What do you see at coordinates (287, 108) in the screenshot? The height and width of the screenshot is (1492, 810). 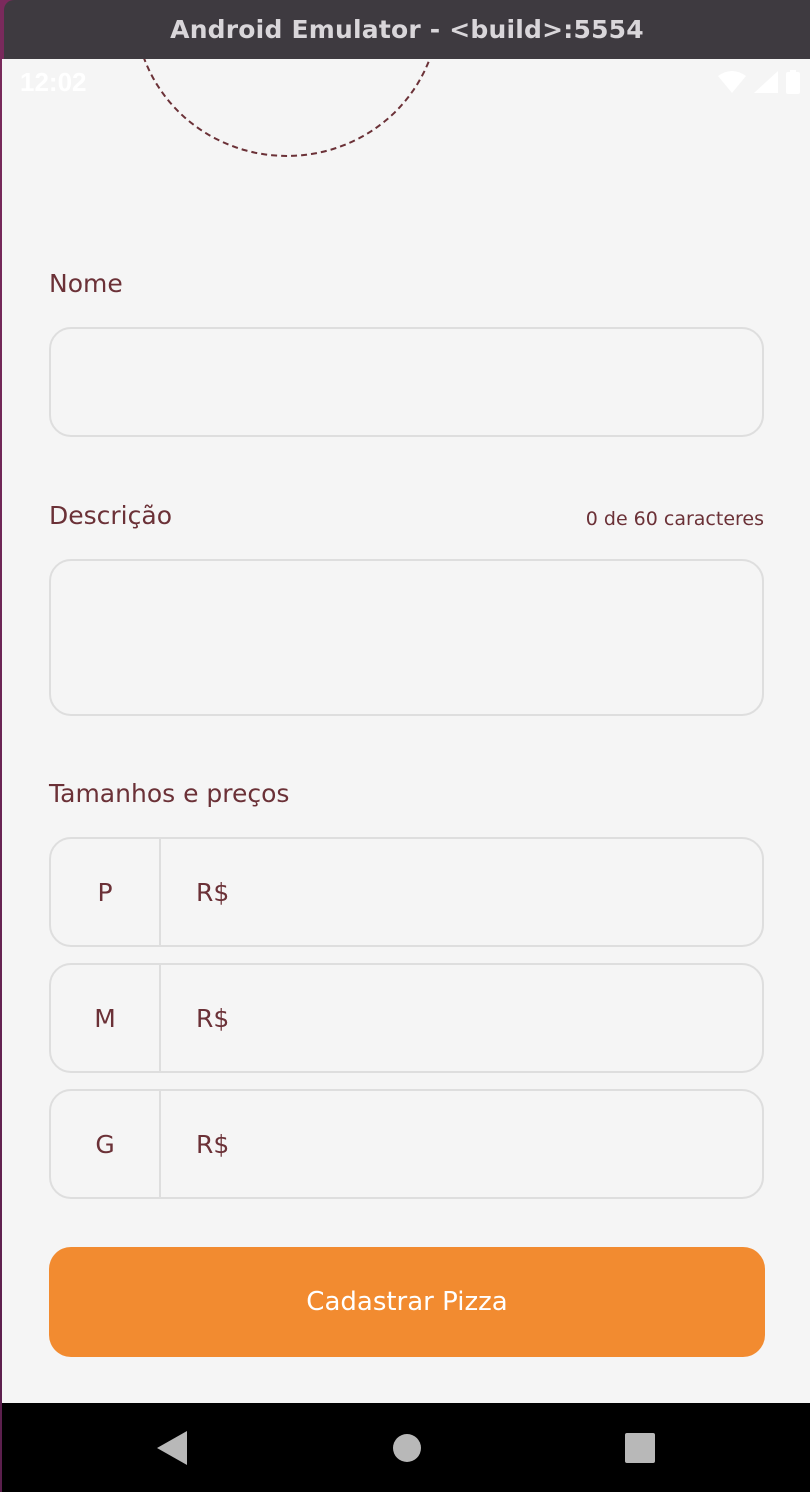 I see `photo-placeholder-circle` at bounding box center [287, 108].